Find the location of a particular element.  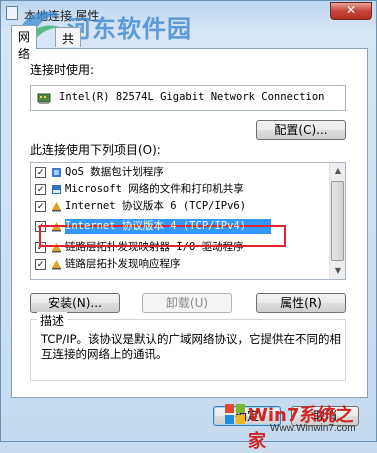

title-bar: 本地连接 属性 ✕ is located at coordinates (189, 14).